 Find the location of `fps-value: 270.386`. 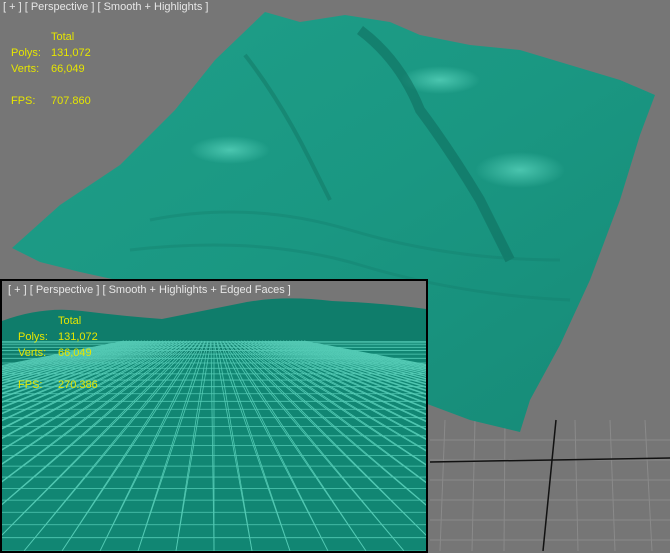

fps-value: 270.386 is located at coordinates (78, 385).